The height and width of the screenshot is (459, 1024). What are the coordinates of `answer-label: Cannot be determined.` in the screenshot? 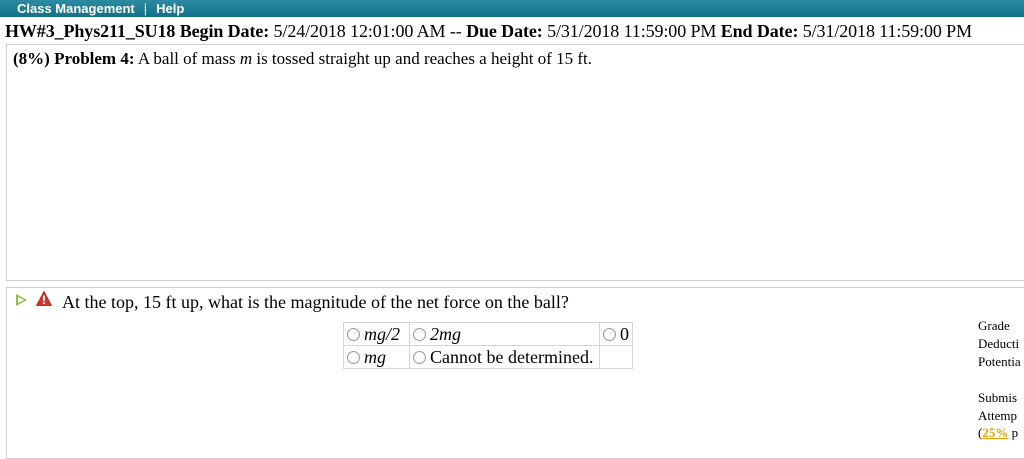 It's located at (512, 356).